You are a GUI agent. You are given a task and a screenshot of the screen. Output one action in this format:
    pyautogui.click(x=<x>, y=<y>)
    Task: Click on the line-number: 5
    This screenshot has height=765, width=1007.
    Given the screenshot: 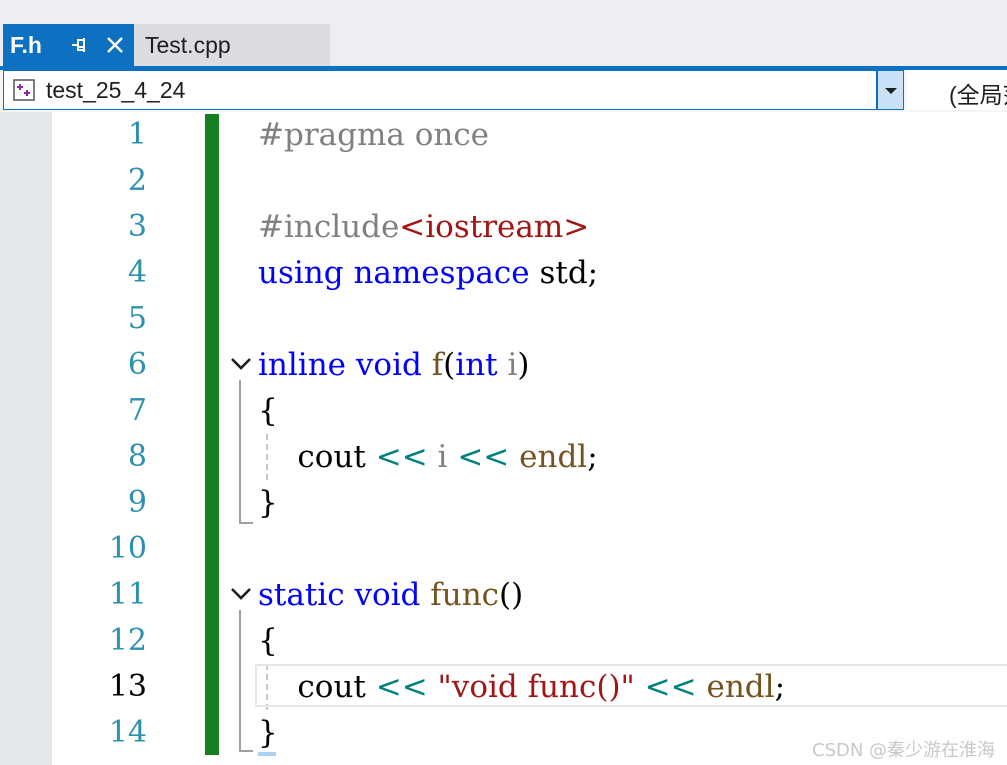 What is the action you would take?
    pyautogui.click(x=137, y=318)
    